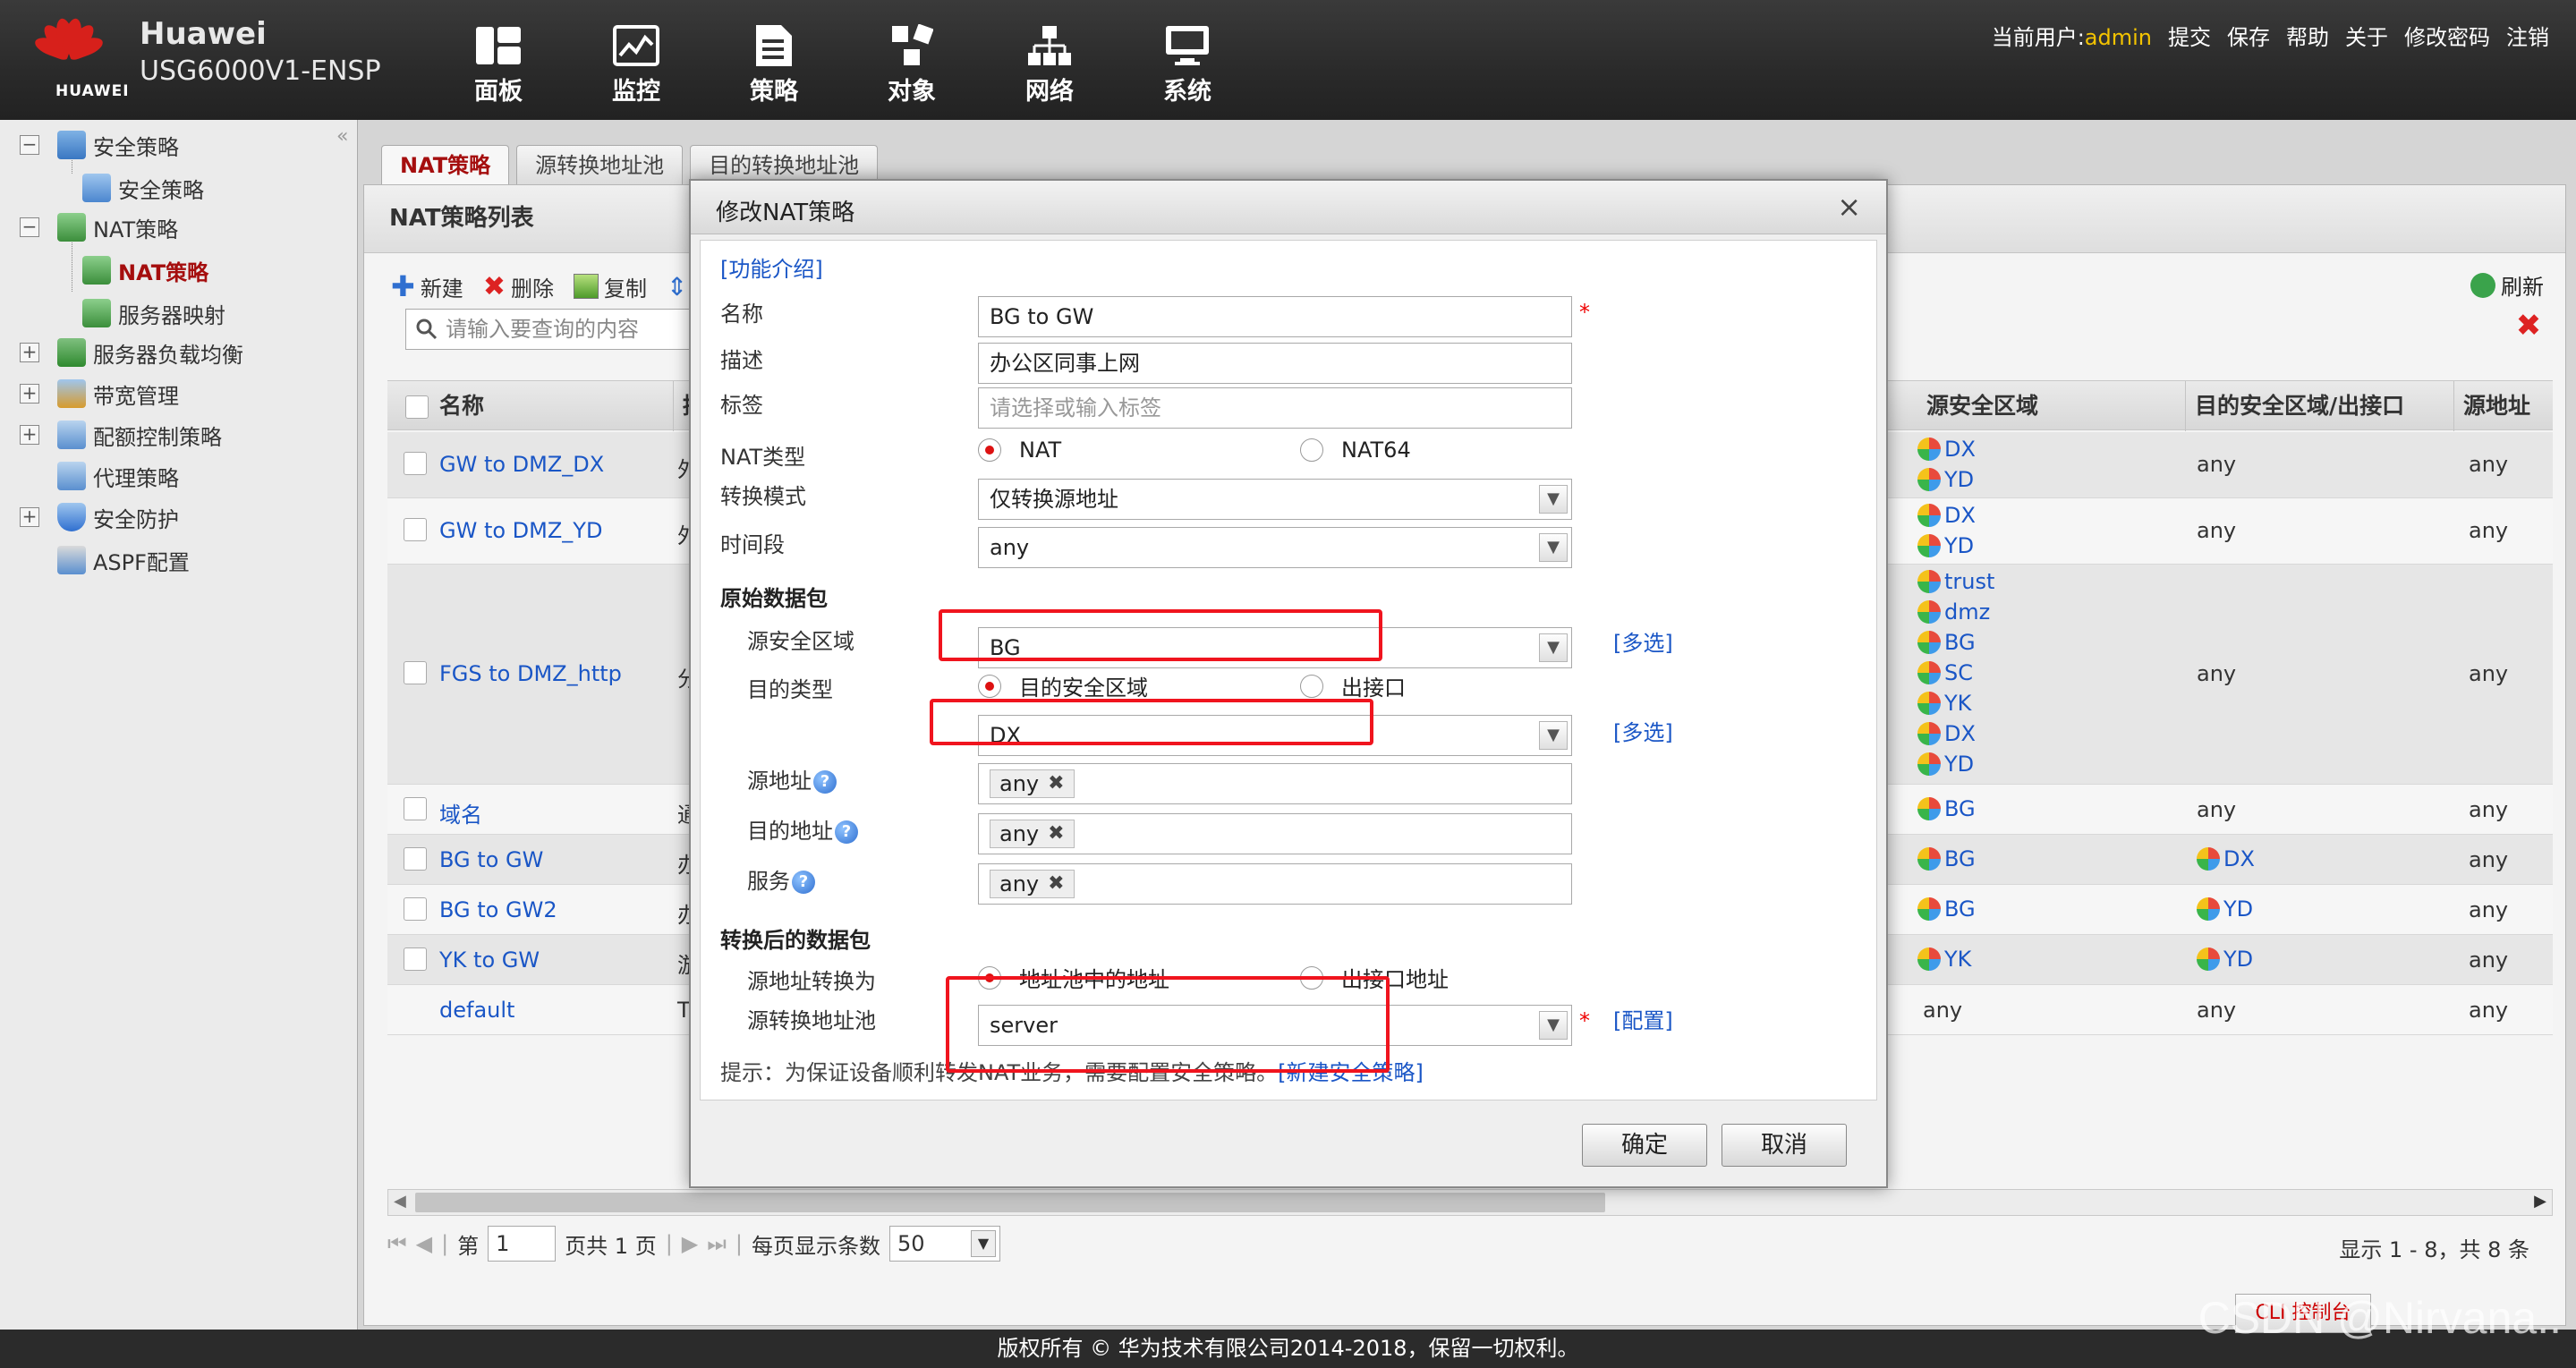 Image resolution: width=2576 pixels, height=1368 pixels. I want to click on source-address-field: any ✖, so click(1275, 783).